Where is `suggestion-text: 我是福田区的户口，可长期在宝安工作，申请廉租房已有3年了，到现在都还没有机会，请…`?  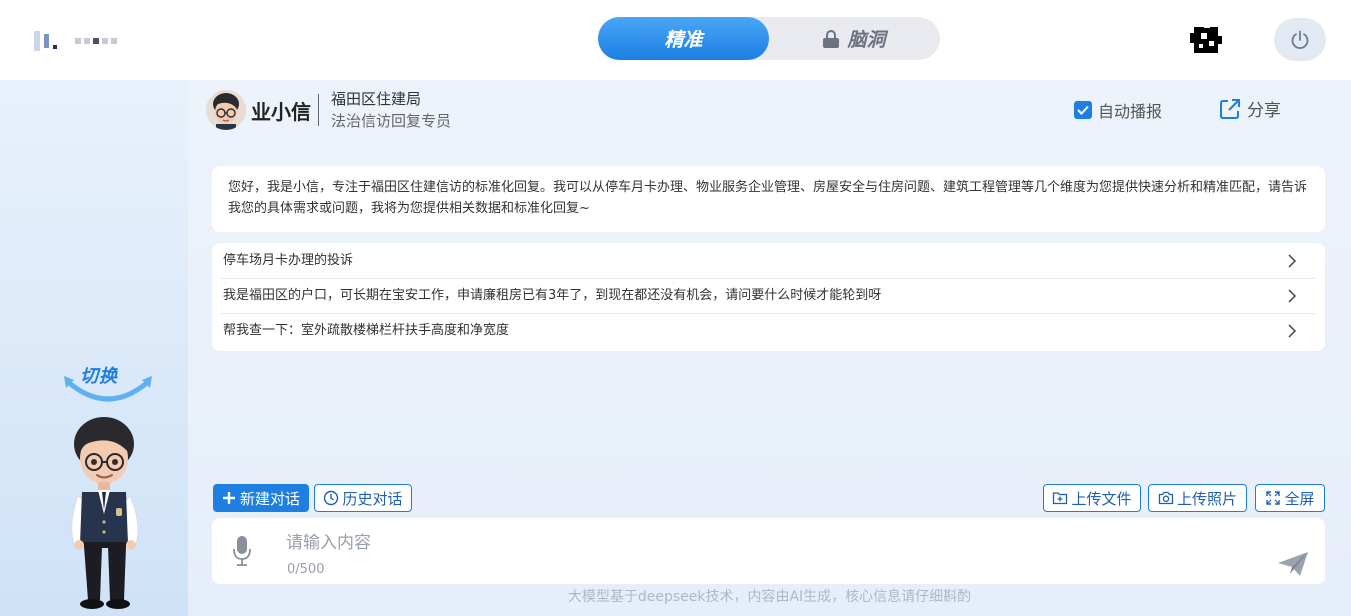 suggestion-text: 我是福田区的户口，可长期在宝安工作，申请廉租房已有3年了，到现在都还没有机会，请… is located at coordinates (552, 295).